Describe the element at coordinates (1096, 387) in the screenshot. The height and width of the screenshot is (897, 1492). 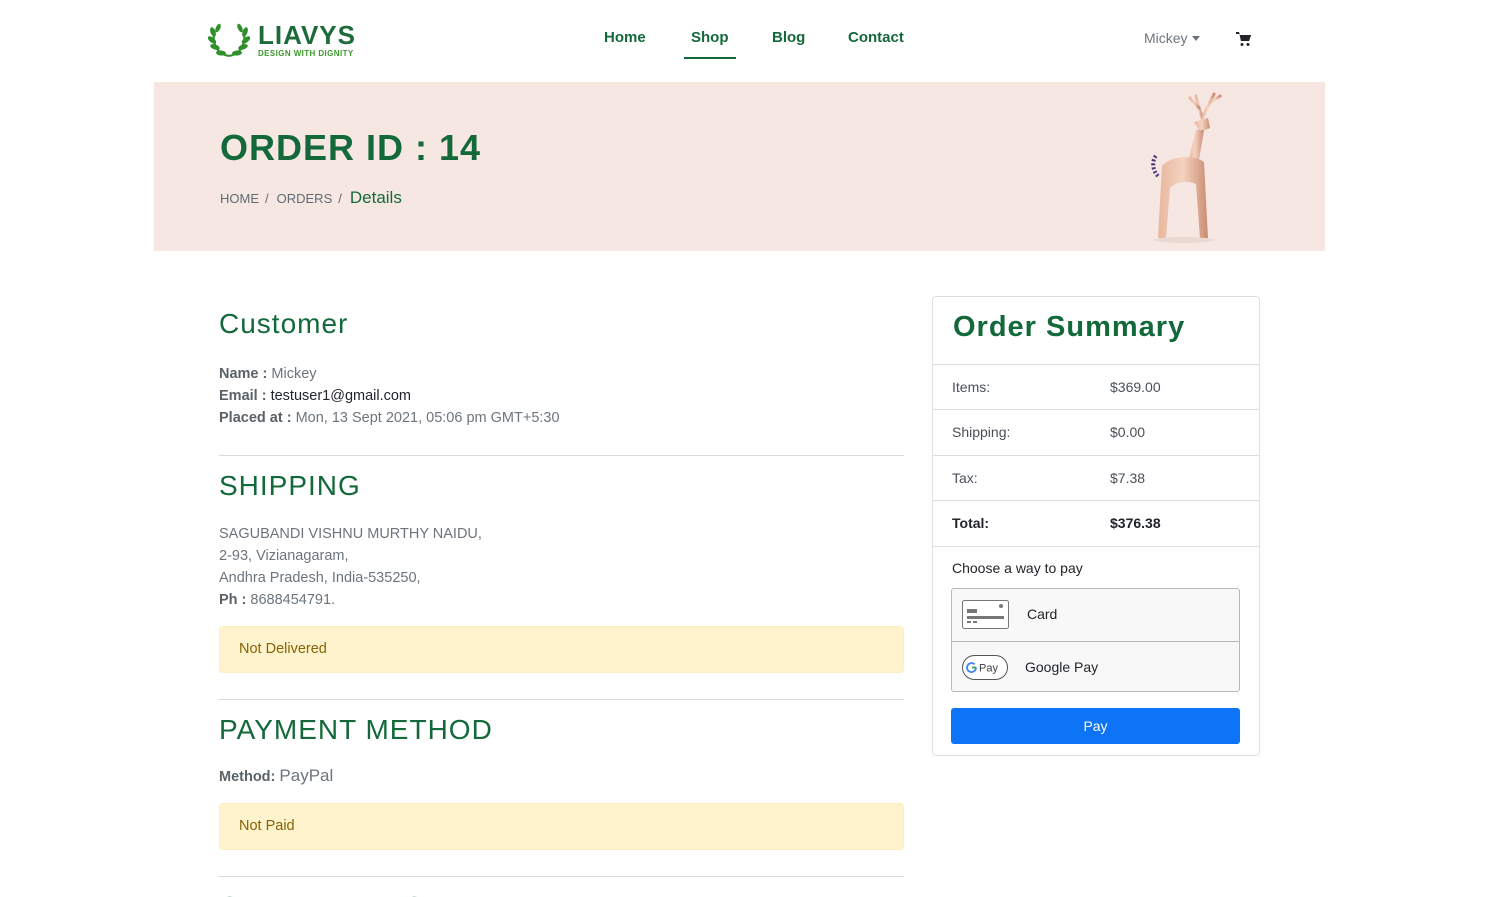
I see `summary-row-items: Items: $369.00` at that location.